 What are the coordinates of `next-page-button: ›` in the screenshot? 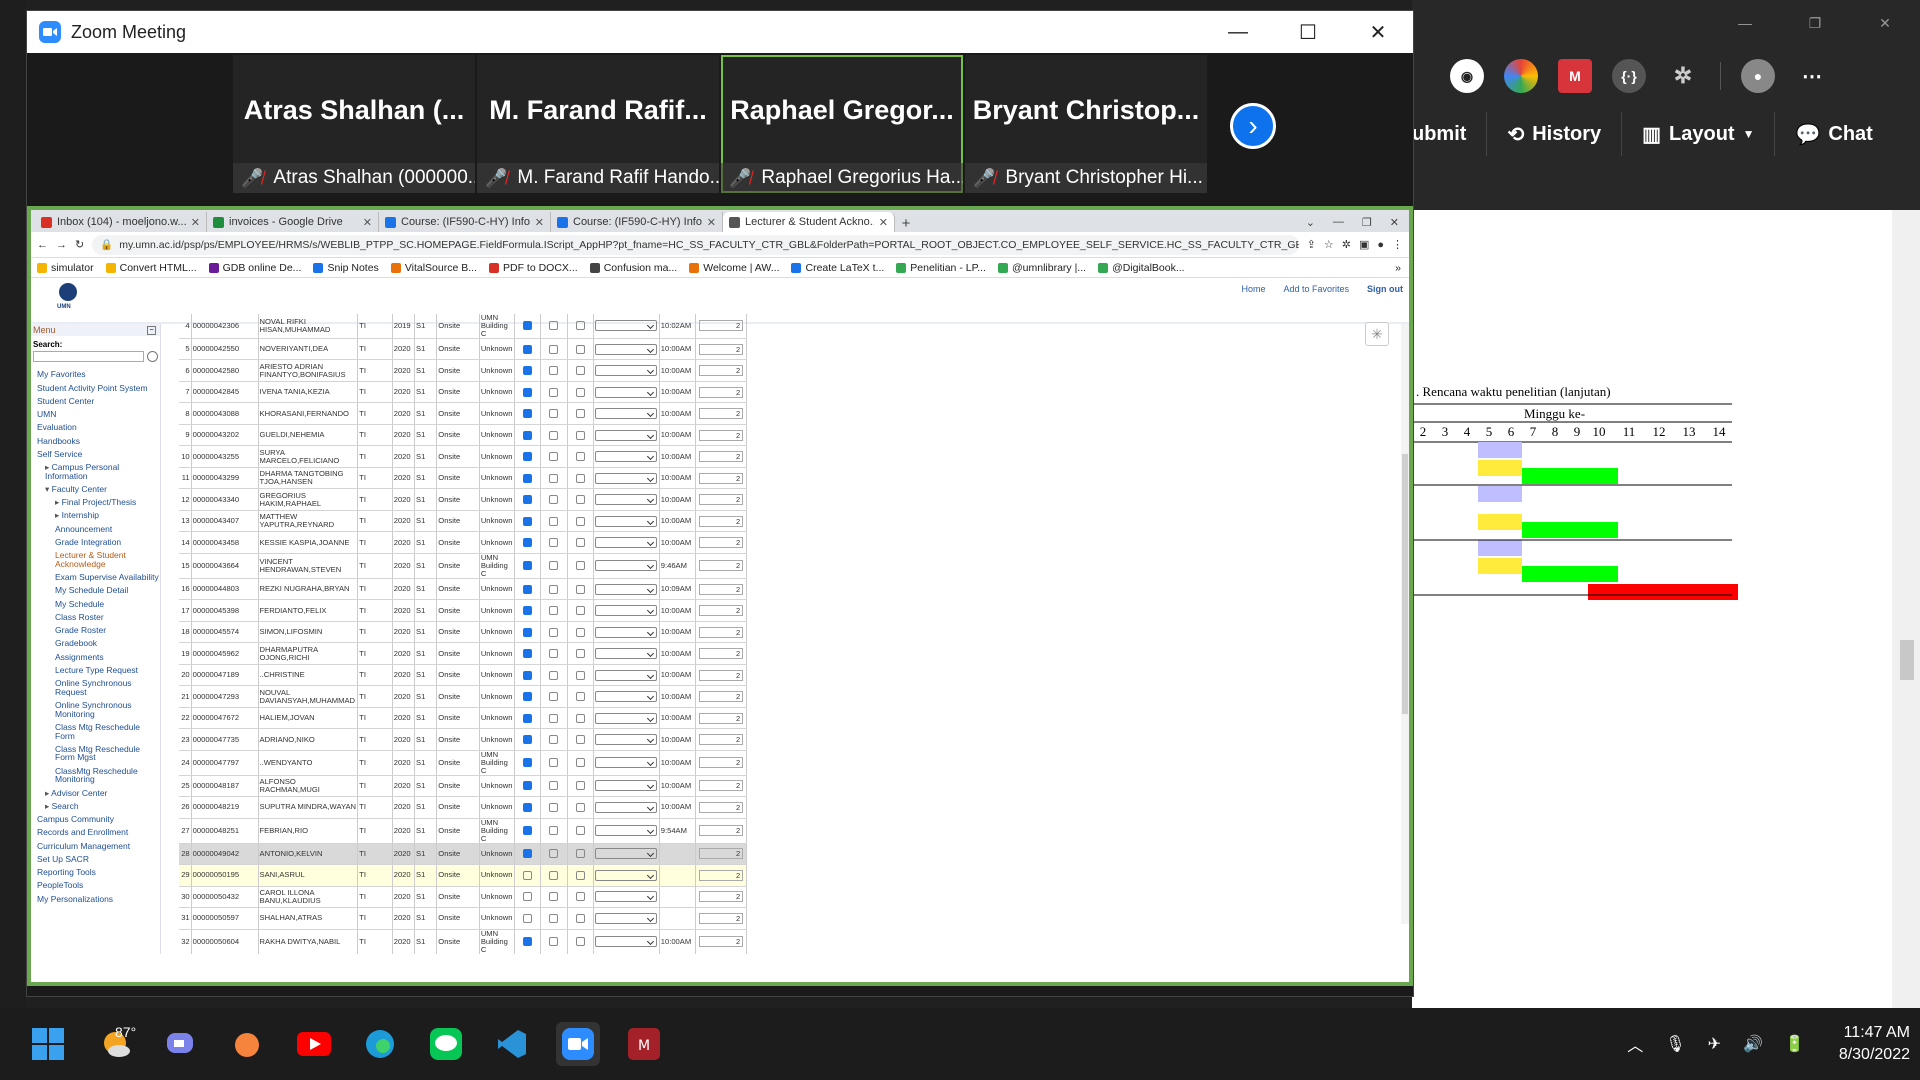 It's located at (1253, 126).